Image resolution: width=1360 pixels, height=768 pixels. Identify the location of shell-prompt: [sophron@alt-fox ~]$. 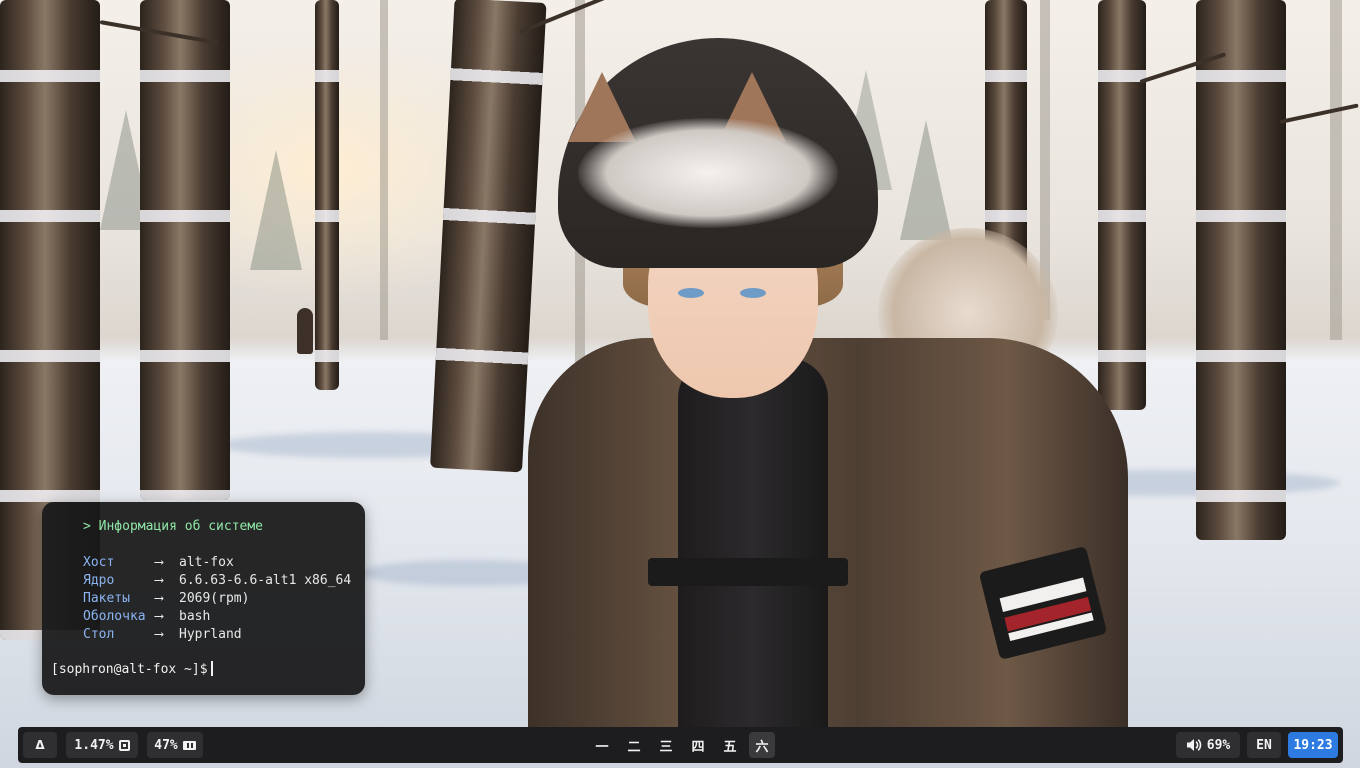
(132, 670).